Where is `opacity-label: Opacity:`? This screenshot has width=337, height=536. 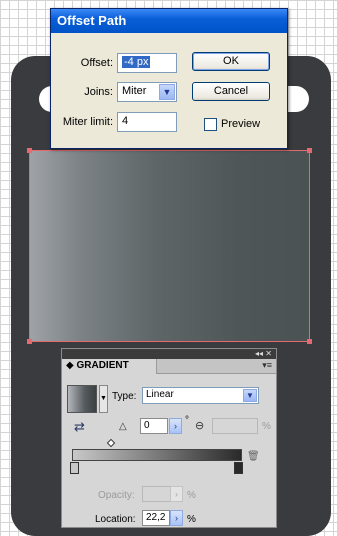
opacity-label: Opacity: is located at coordinates (116, 495).